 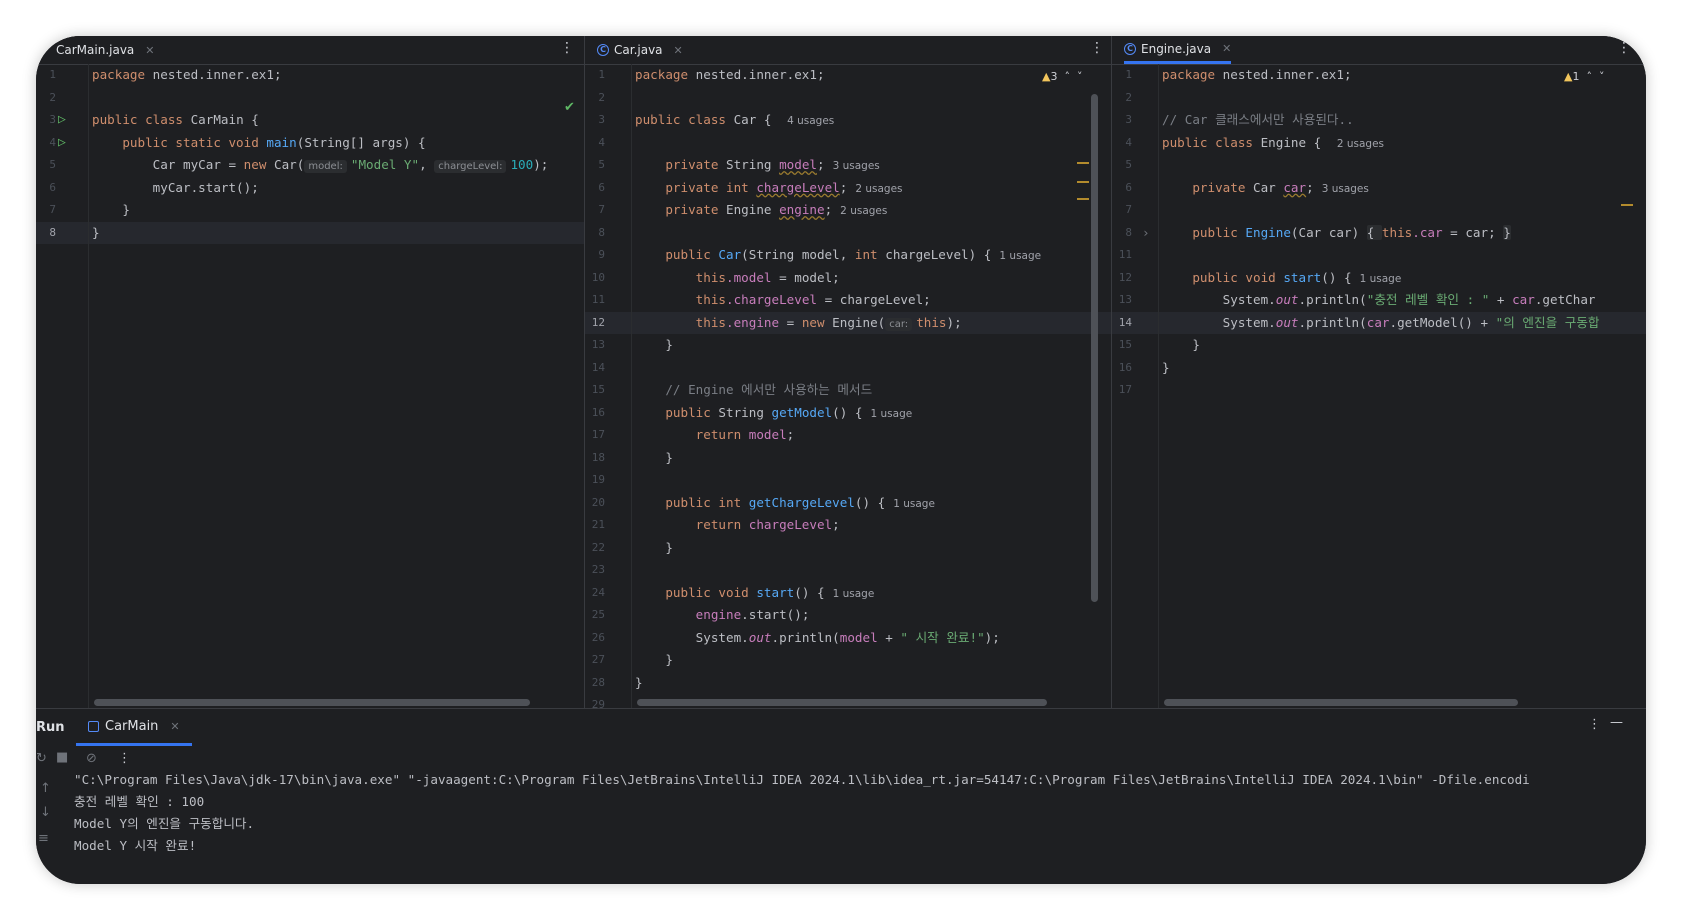 I want to click on param-hint: car:, so click(x=899, y=324).